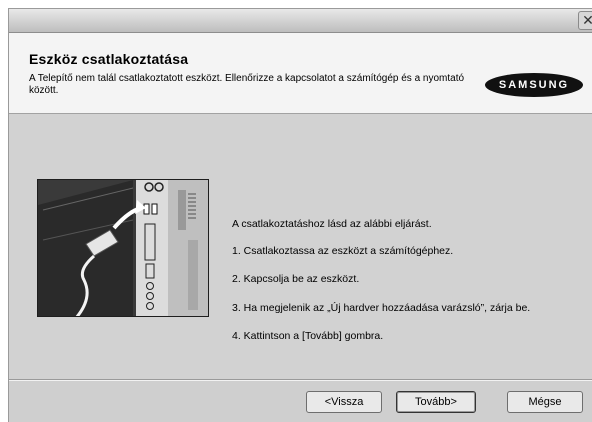 The image size is (592, 422). I want to click on cancel-button: Mégse, so click(545, 402).